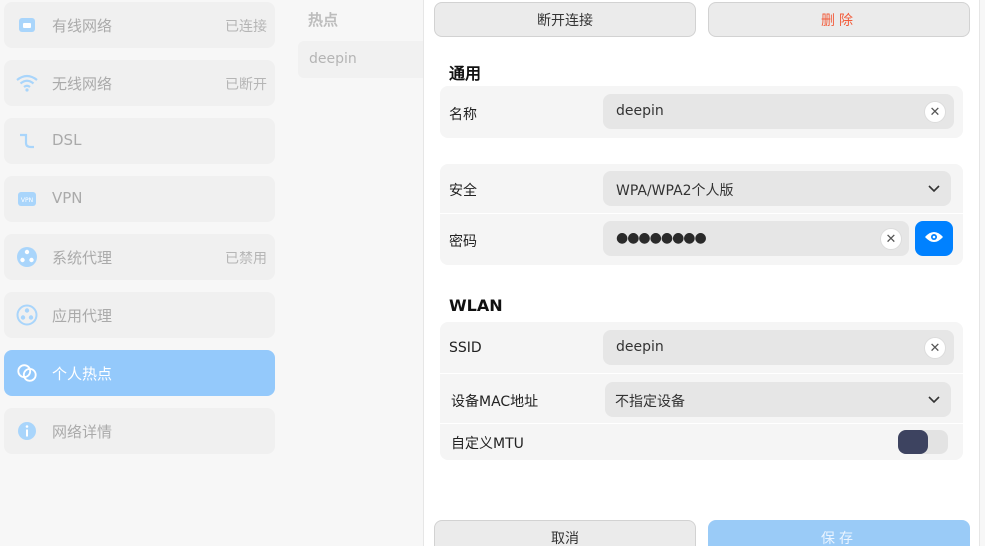  I want to click on wifi-icon, so click(27, 83).